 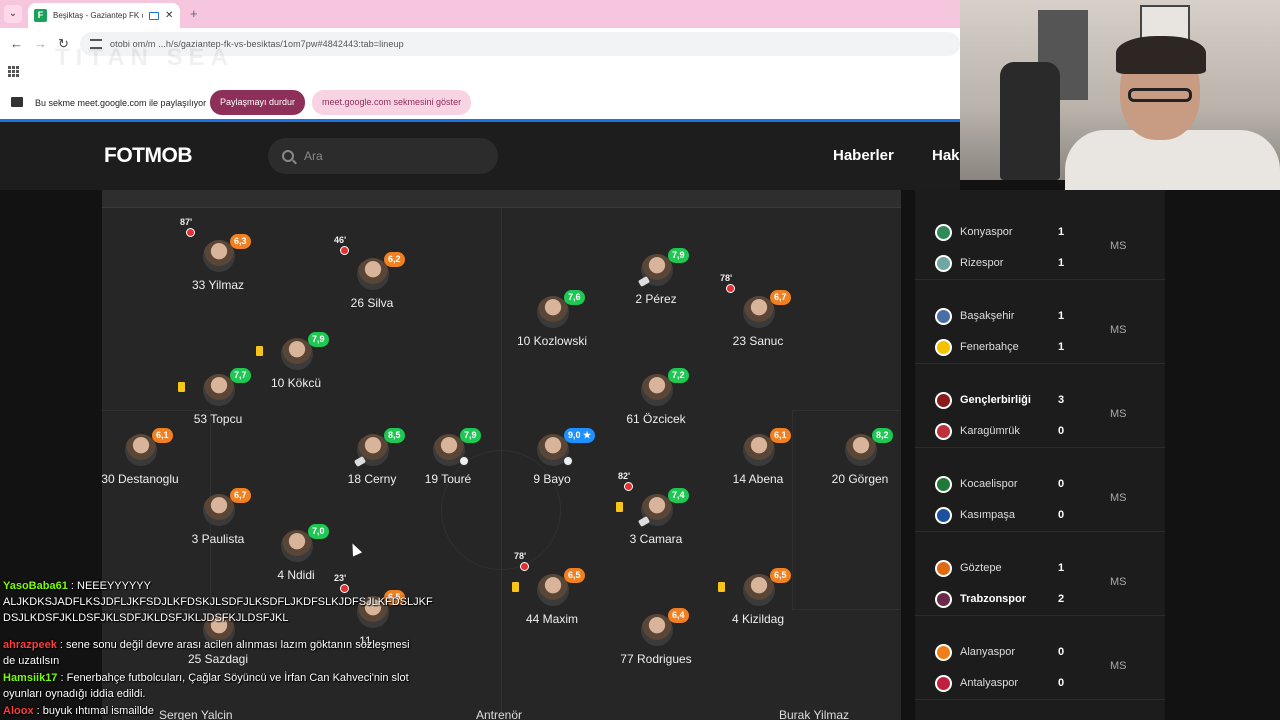 I want to click on player-19: 6,5 78' 44 Maxim, so click(x=552, y=598).